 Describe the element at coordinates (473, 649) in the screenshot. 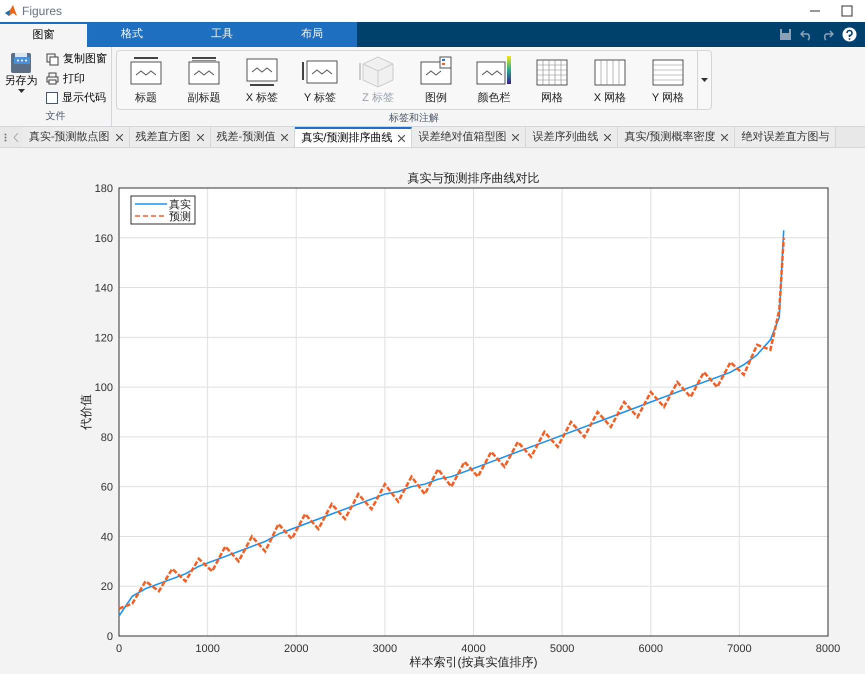

I see `x-tick-label: 4000` at that location.